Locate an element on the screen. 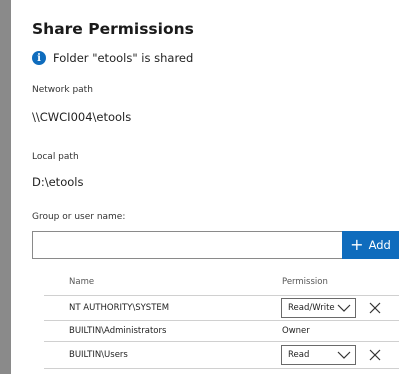  table-row: BUILTIN\Users Read is located at coordinates (221, 355).